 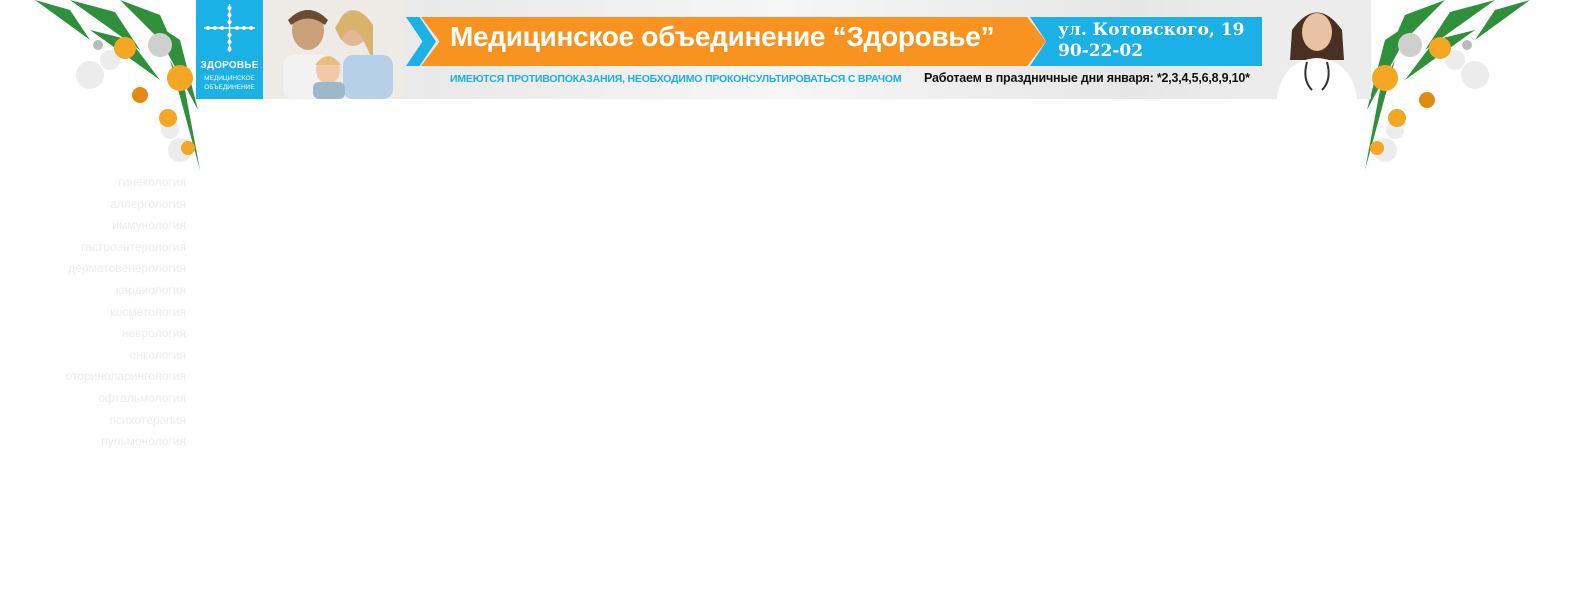 I want to click on site-title: Медицинское объединение “Здоровье”, so click(x=722, y=36).